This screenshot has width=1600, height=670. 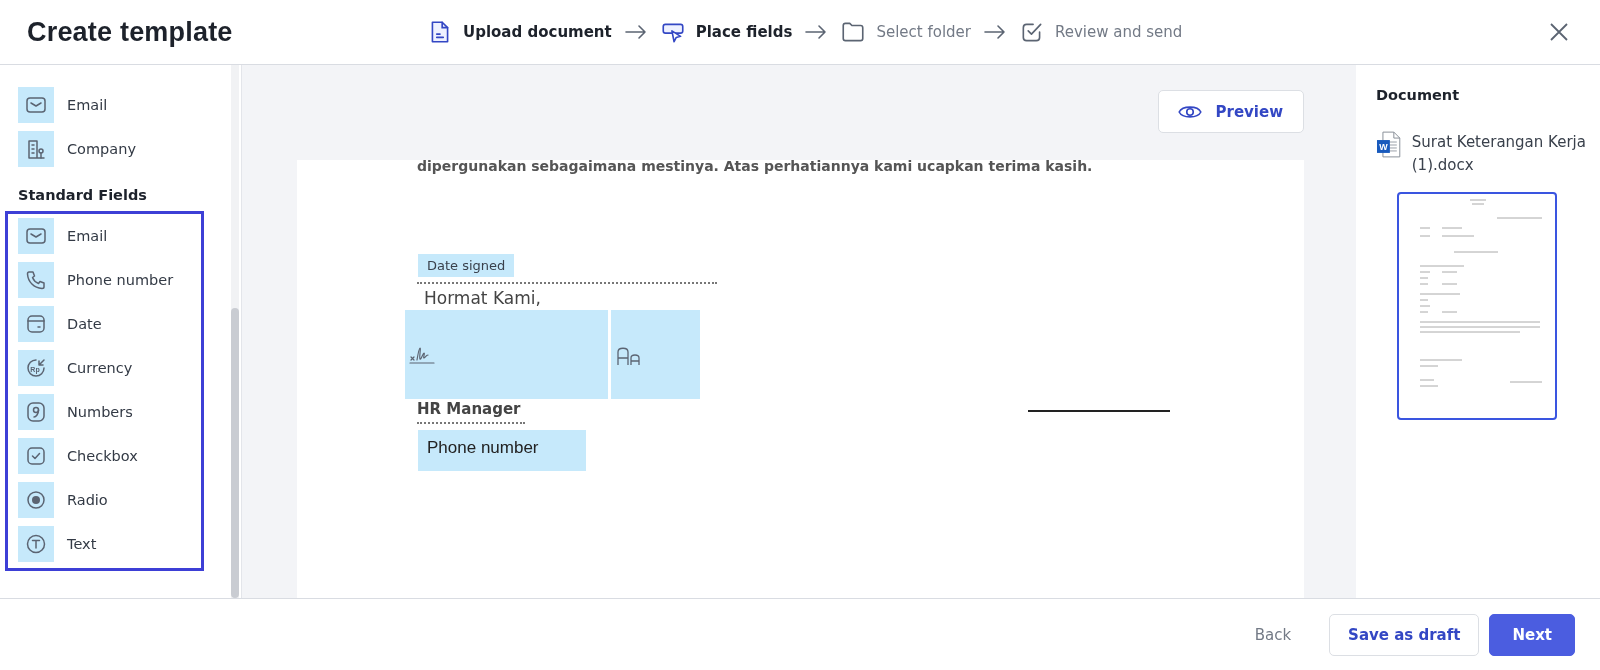 I want to click on step-tab: Select folder, so click(x=905, y=32).